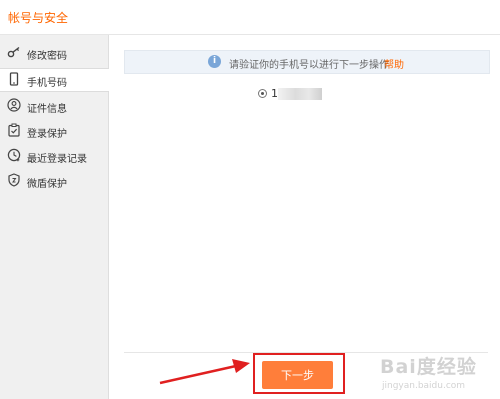  What do you see at coordinates (14, 105) in the screenshot?
I see `id-person-icon` at bounding box center [14, 105].